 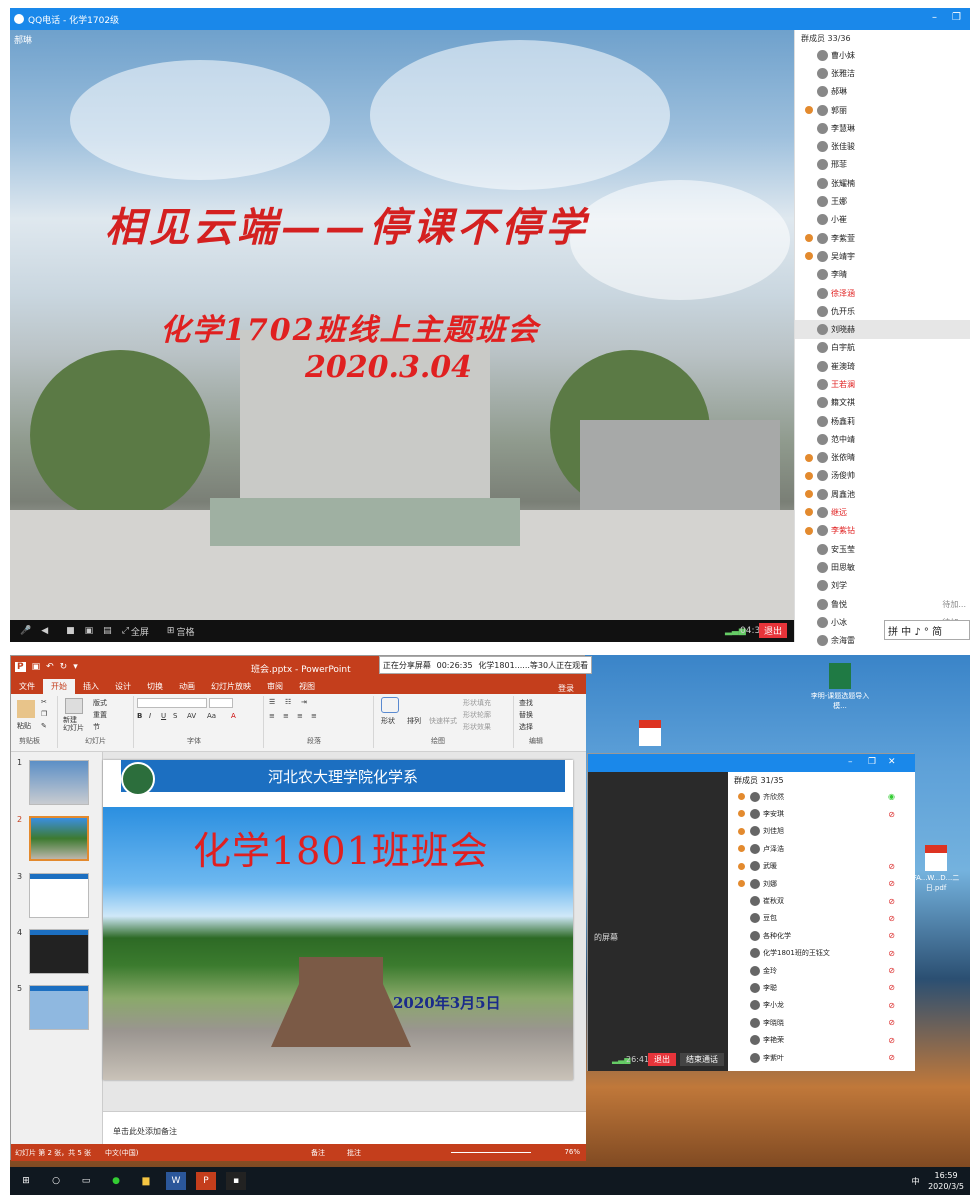 I want to click on redo-icon: ↻, so click(x=64, y=667).